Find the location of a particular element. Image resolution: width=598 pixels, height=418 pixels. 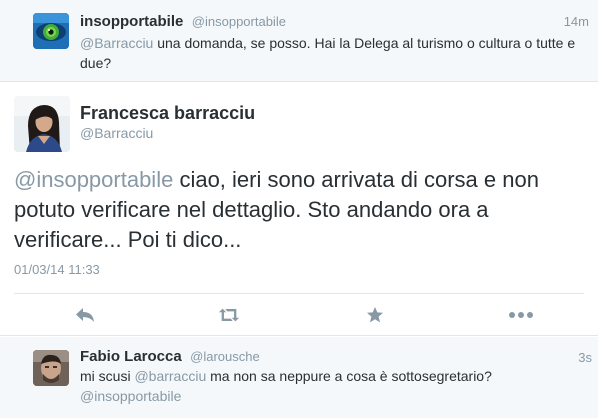

star-icon is located at coordinates (375, 315).